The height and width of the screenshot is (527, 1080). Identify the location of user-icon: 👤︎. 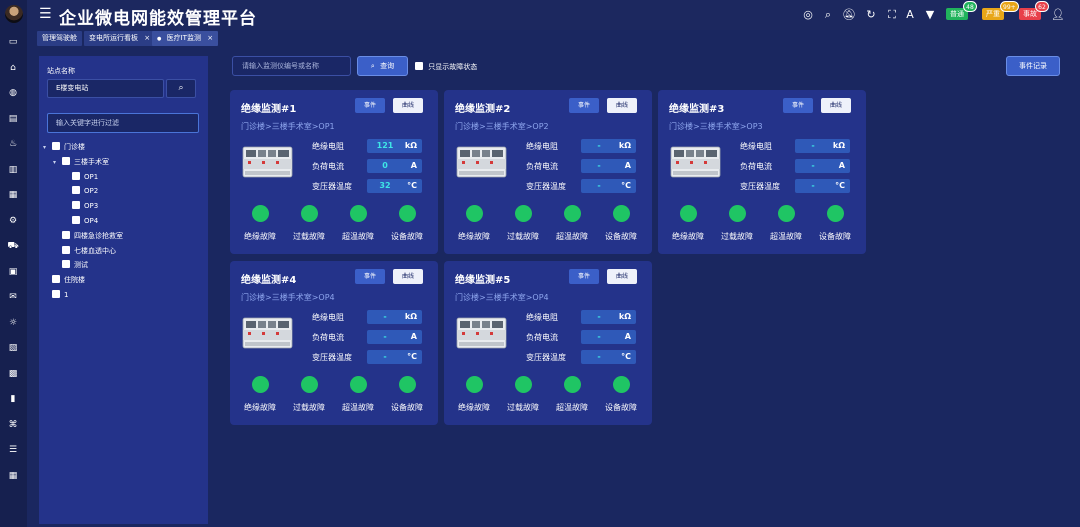
(1058, 15).